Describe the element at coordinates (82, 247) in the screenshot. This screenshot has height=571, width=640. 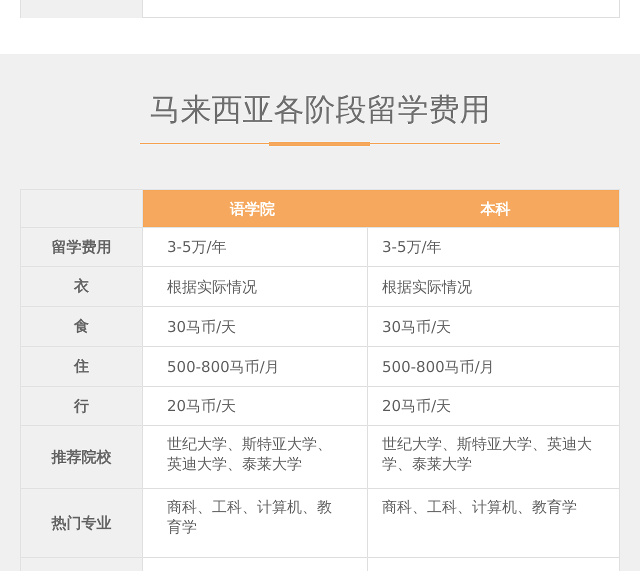
I see `row-header: 留学费用` at that location.